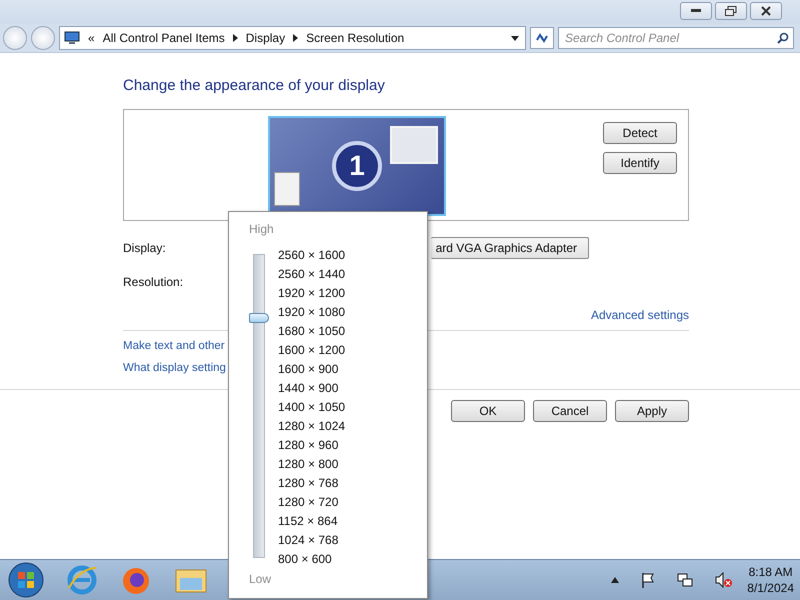  What do you see at coordinates (259, 406) in the screenshot?
I see `resolution-slider` at bounding box center [259, 406].